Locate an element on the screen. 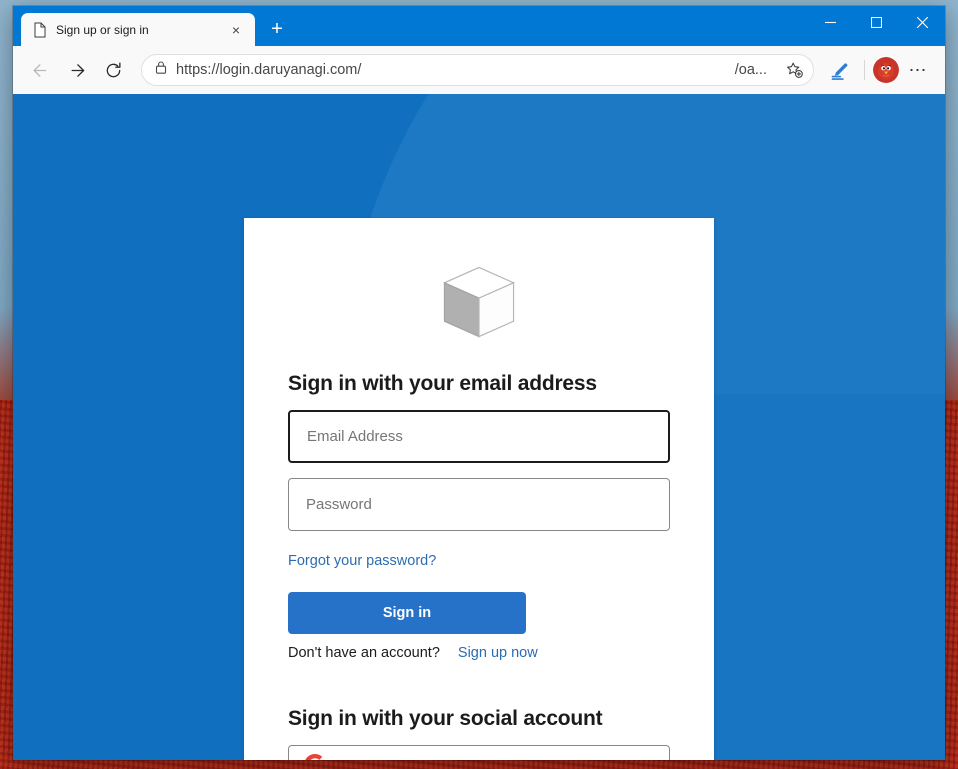 The height and width of the screenshot is (769, 958). signup-now-link: Sign up now is located at coordinates (498, 653).